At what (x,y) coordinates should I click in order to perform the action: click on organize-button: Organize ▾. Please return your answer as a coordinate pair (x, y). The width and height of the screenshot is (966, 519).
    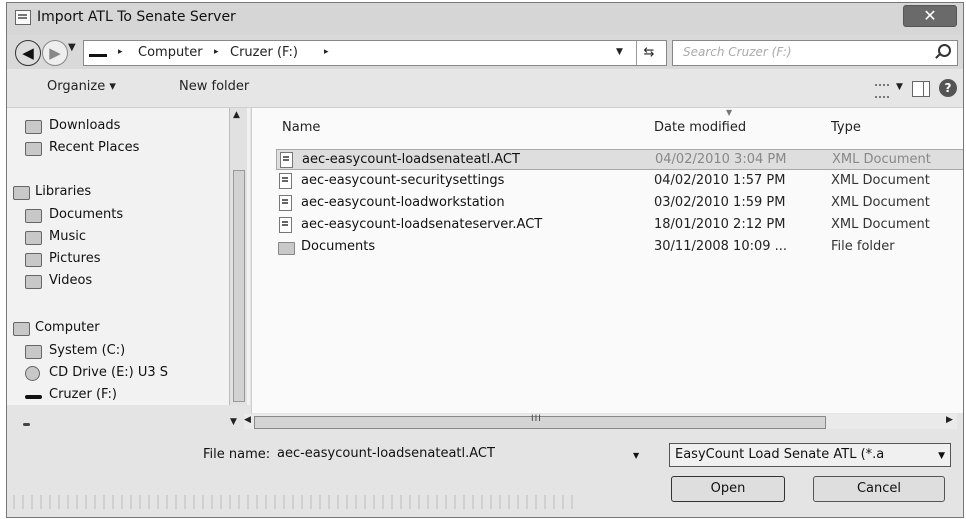
    Looking at the image, I should click on (81, 86).